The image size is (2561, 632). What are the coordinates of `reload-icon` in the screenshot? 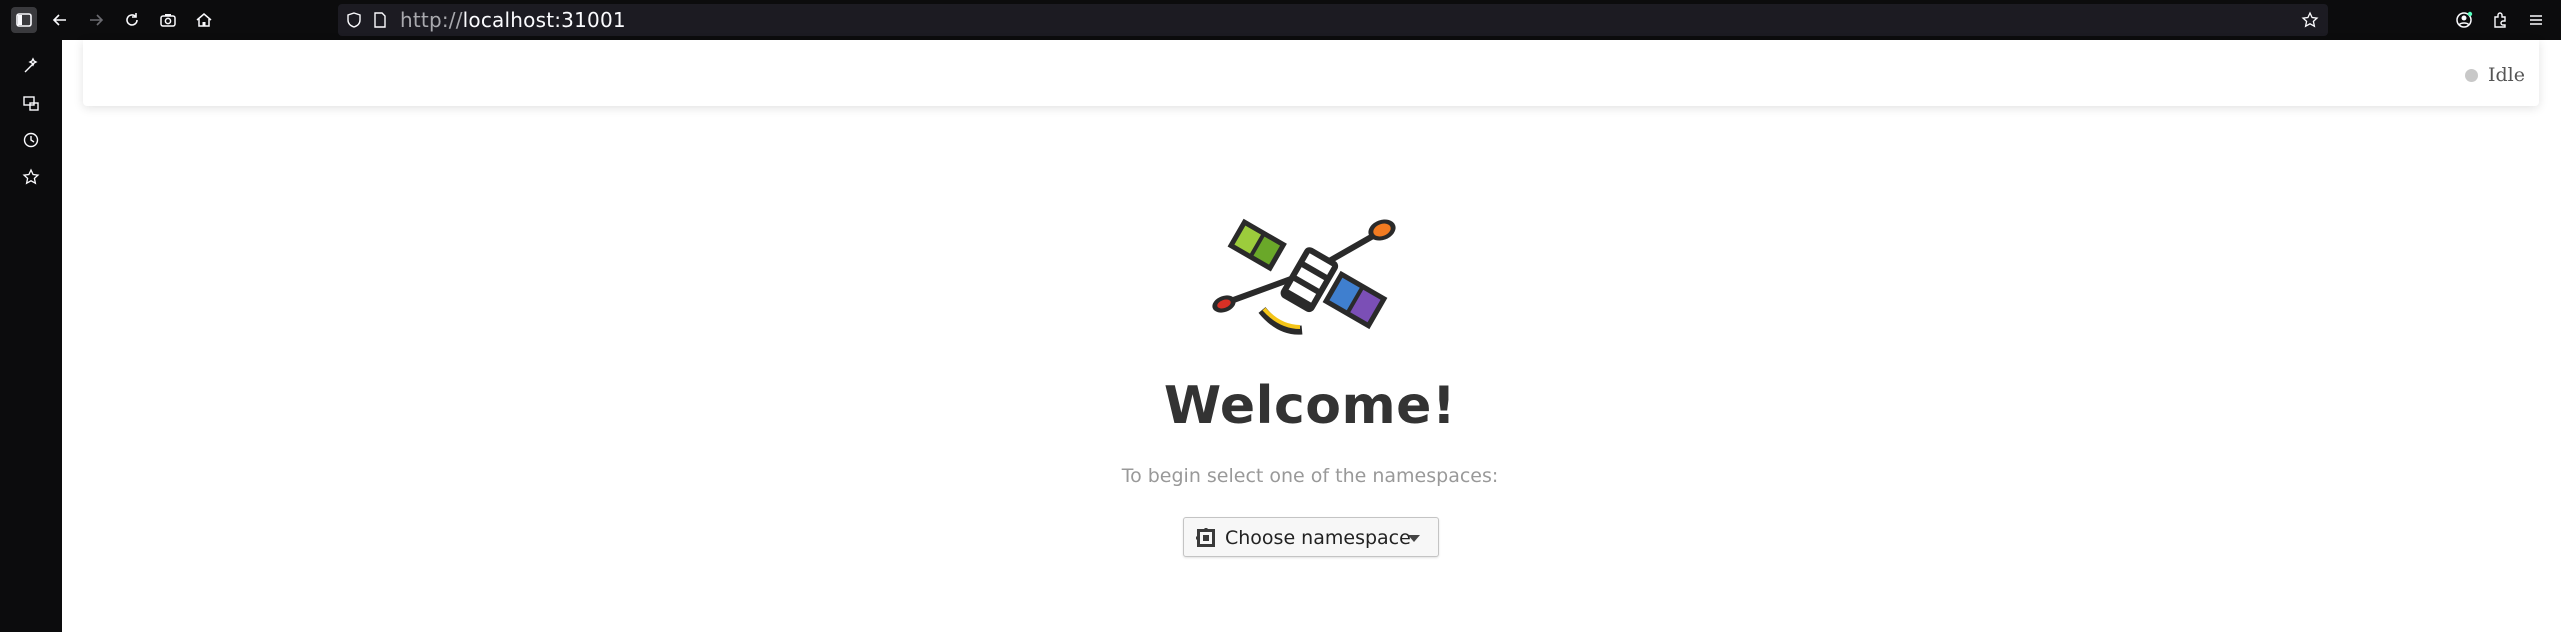 It's located at (132, 20).